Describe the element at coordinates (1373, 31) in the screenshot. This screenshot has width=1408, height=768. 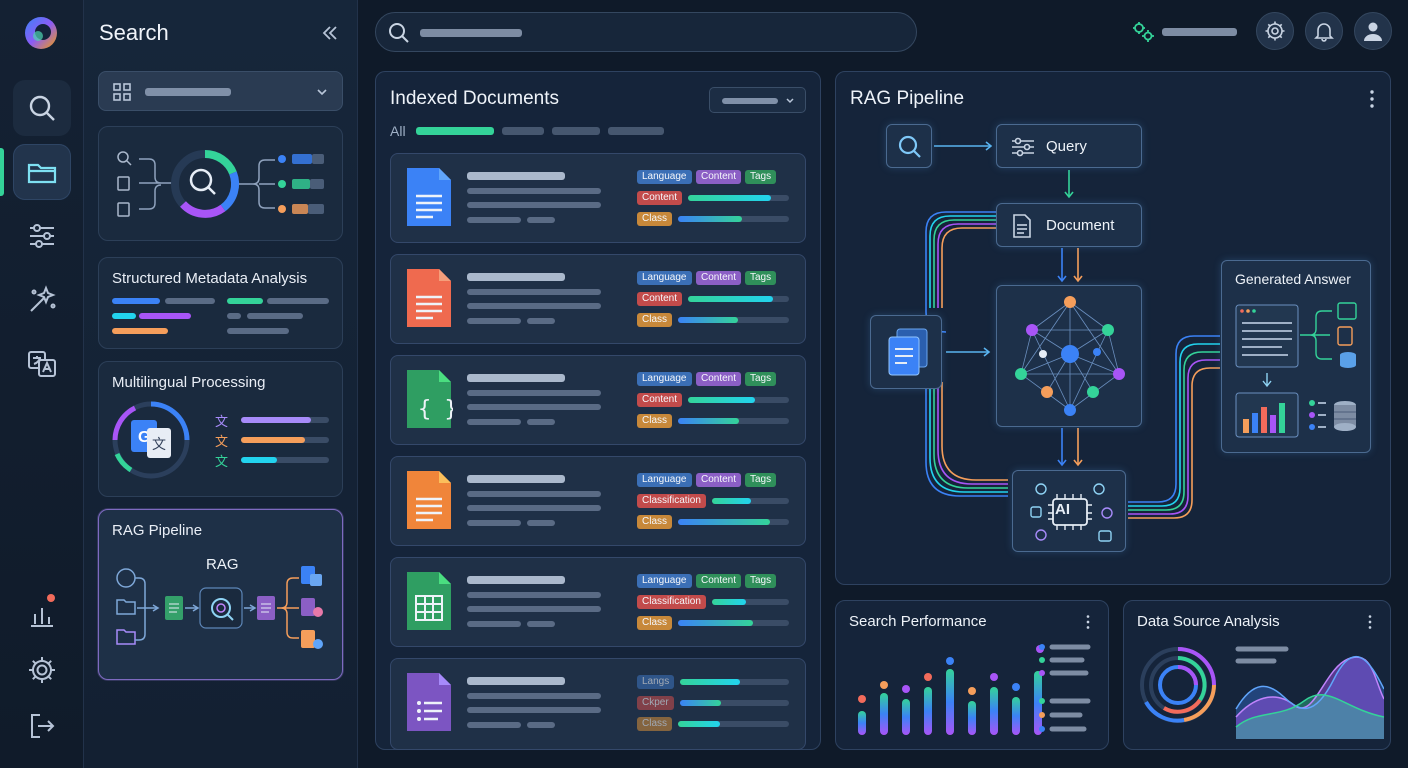
I see `user-avatar-button` at that location.